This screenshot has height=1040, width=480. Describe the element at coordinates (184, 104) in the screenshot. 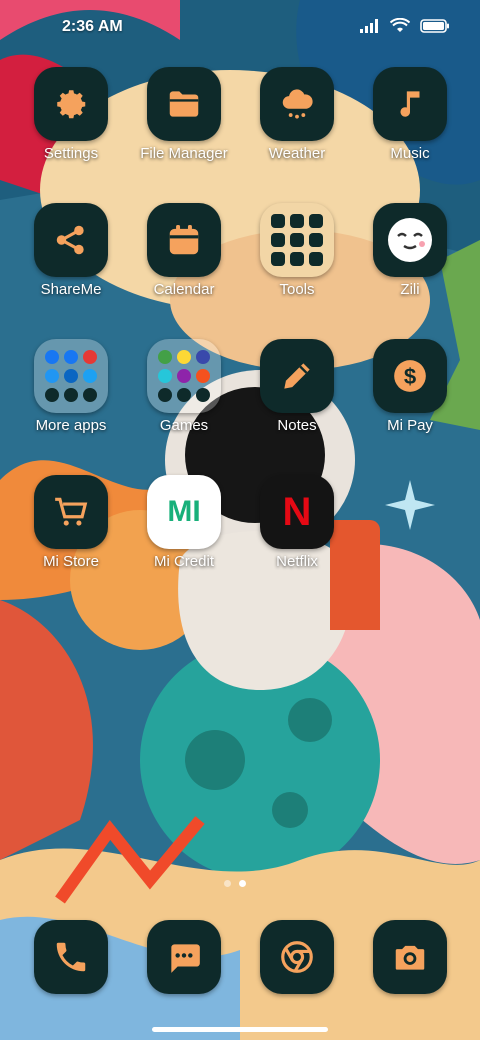

I see `folder-icon` at that location.